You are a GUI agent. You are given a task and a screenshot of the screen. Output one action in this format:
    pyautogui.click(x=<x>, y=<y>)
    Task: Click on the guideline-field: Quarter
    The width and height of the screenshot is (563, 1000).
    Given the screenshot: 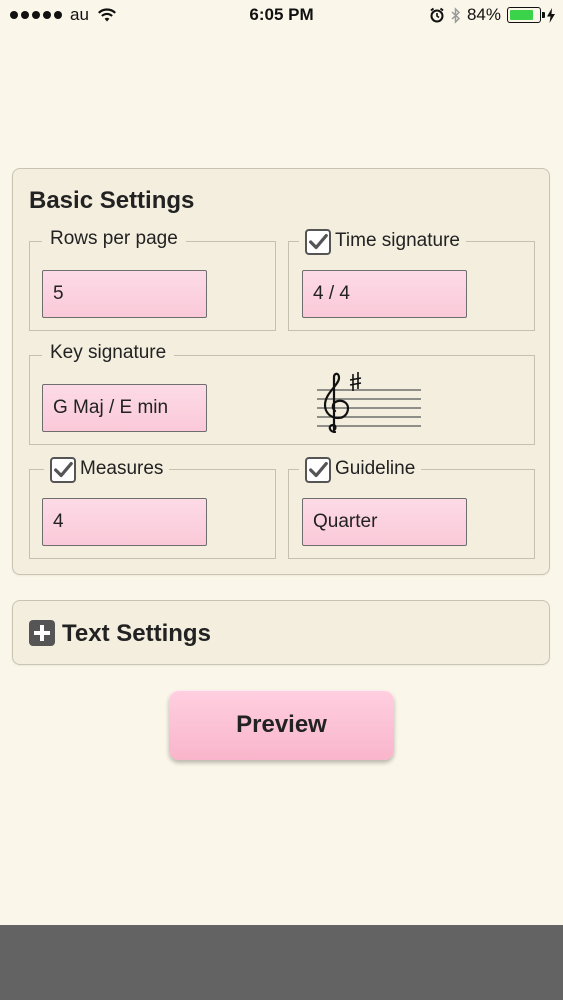 What is the action you would take?
    pyautogui.click(x=384, y=522)
    